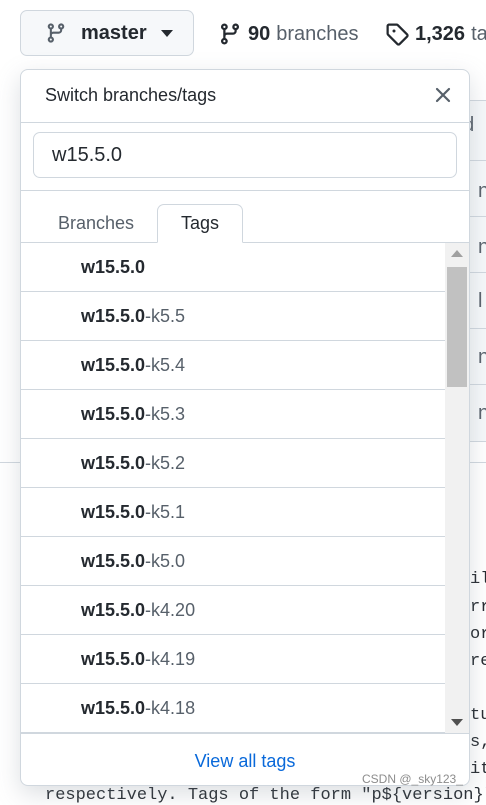 The width and height of the screenshot is (486, 805). Describe the element at coordinates (457, 488) in the screenshot. I see `scrollbar` at that location.